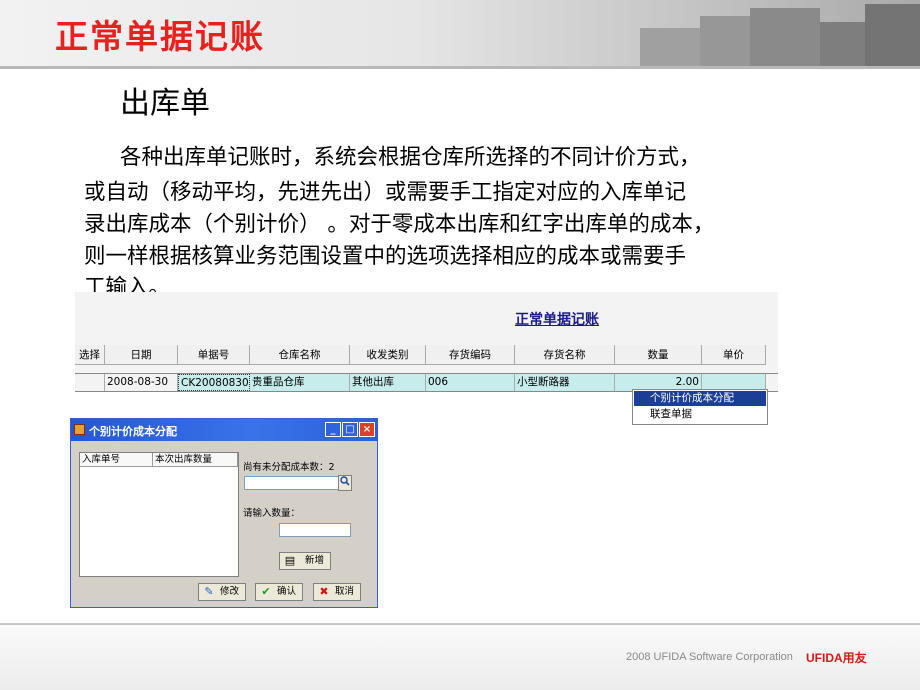 The image size is (920, 690). I want to click on column-header-io-type: 收发类别, so click(388, 355).